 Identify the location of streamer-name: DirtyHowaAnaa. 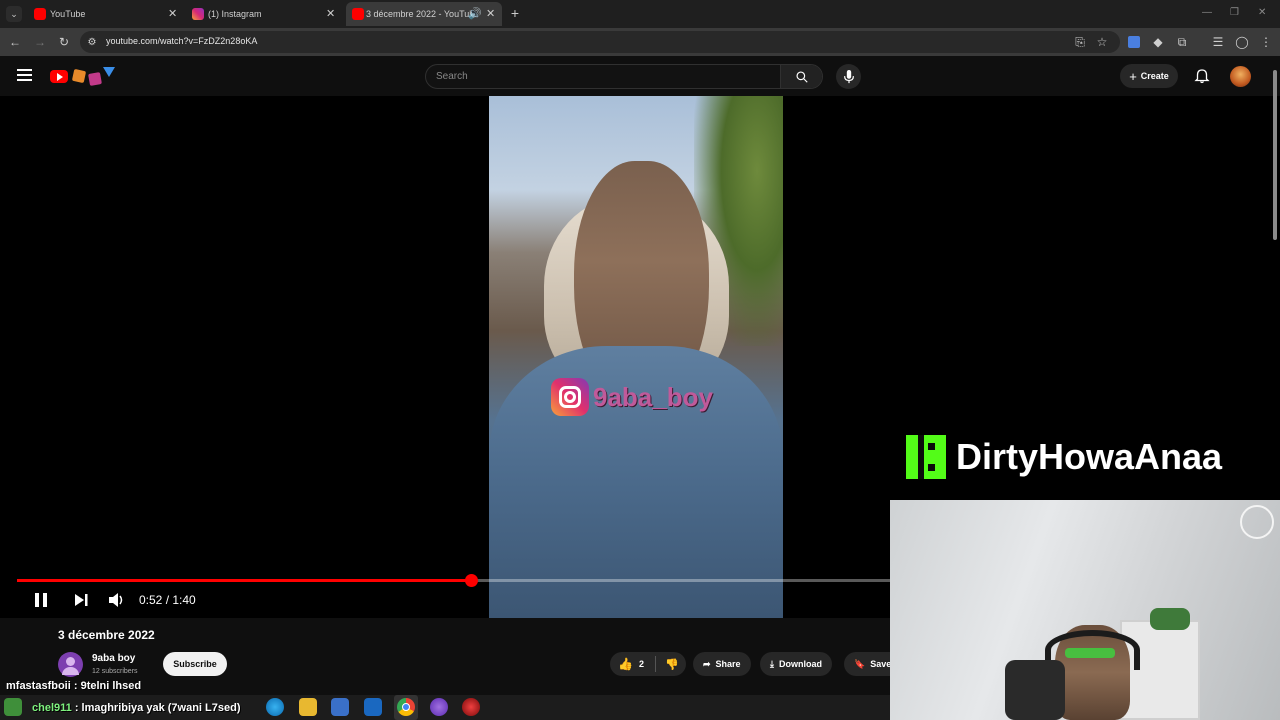
(1089, 456).